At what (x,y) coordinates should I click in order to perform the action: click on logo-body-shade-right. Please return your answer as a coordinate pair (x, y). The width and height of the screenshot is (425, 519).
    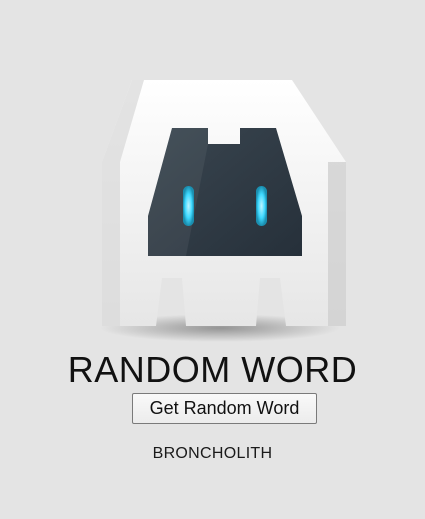
    Looking at the image, I should click on (337, 244).